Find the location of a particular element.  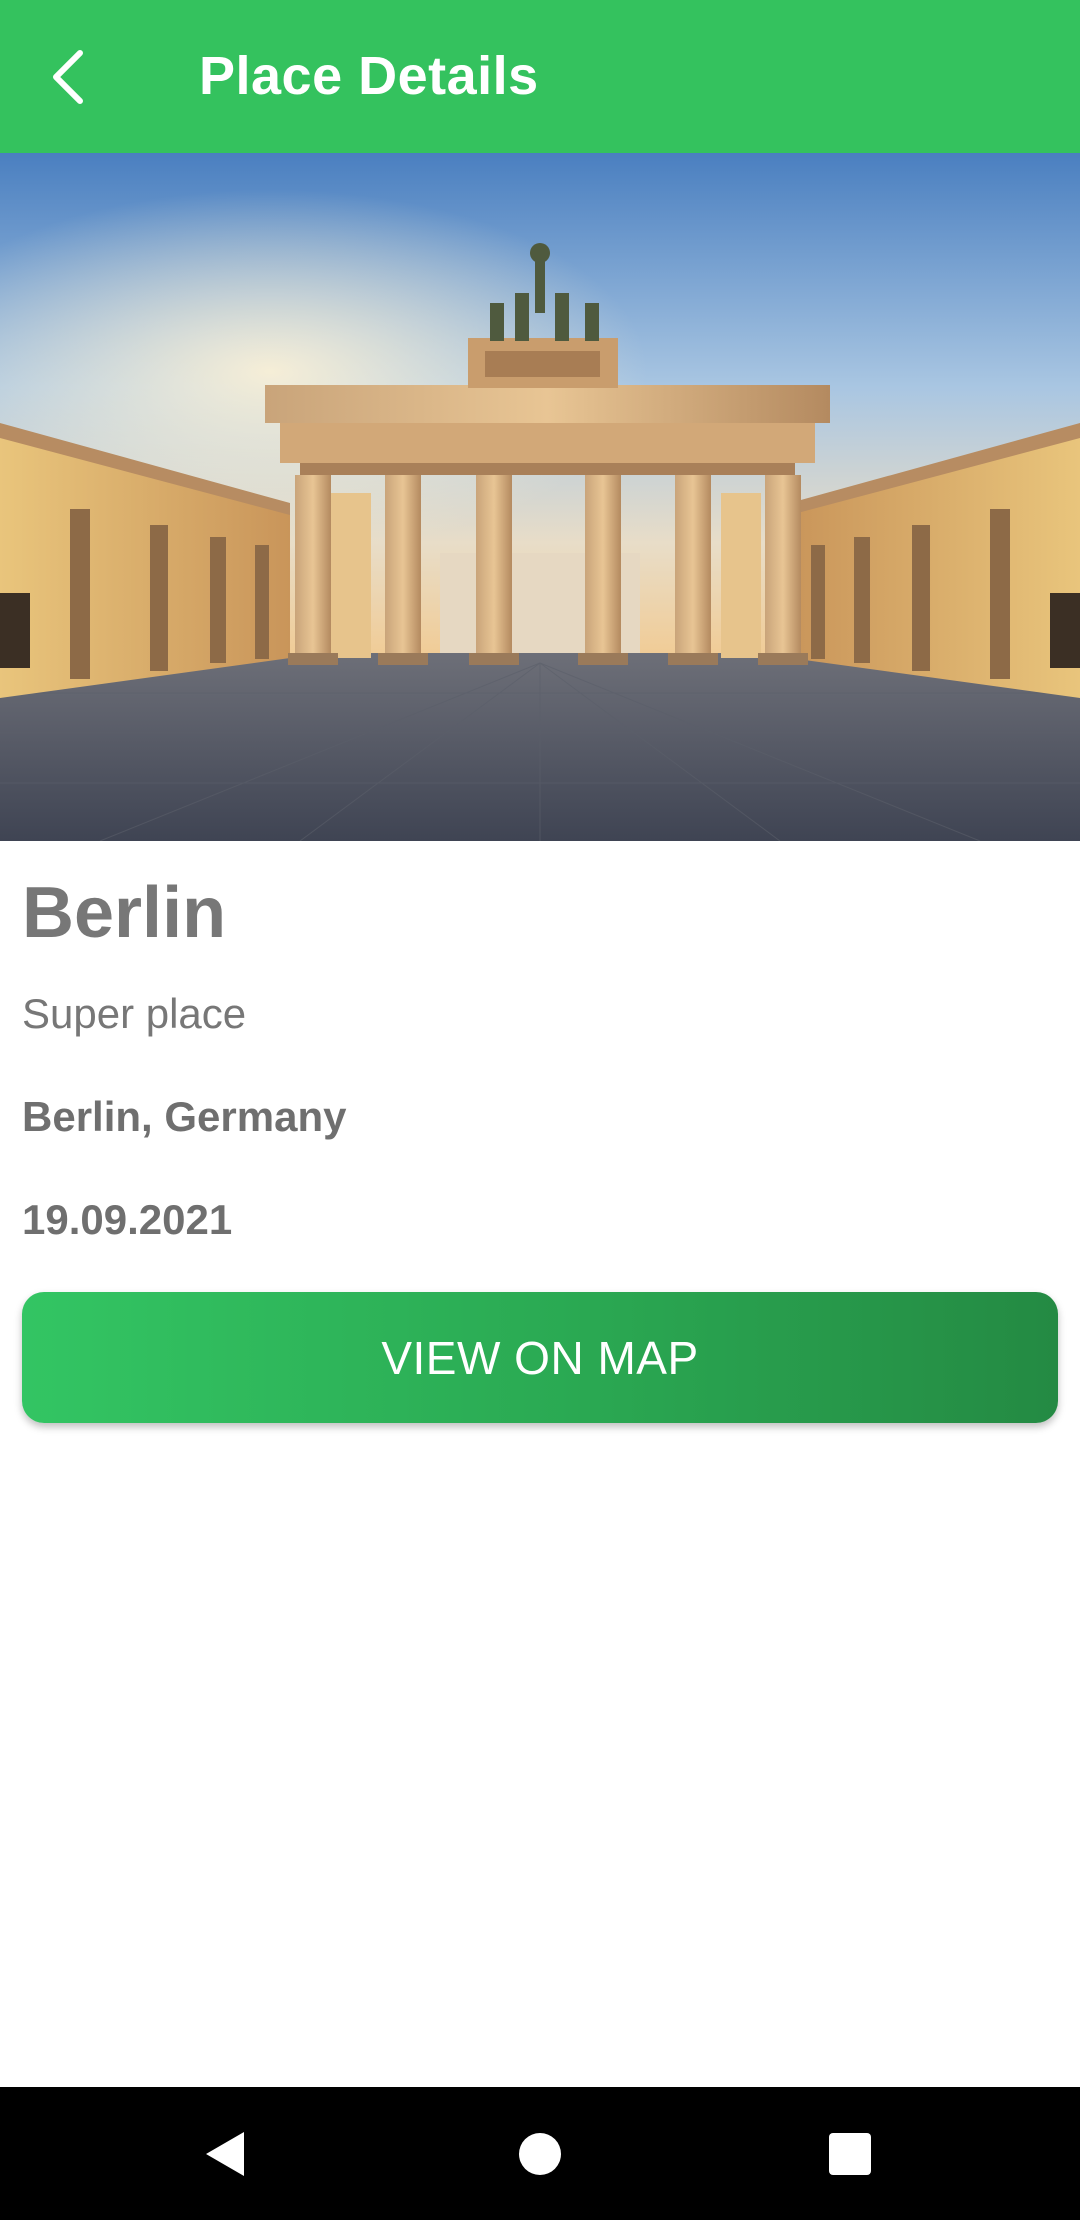

back-button is located at coordinates (72, 77).